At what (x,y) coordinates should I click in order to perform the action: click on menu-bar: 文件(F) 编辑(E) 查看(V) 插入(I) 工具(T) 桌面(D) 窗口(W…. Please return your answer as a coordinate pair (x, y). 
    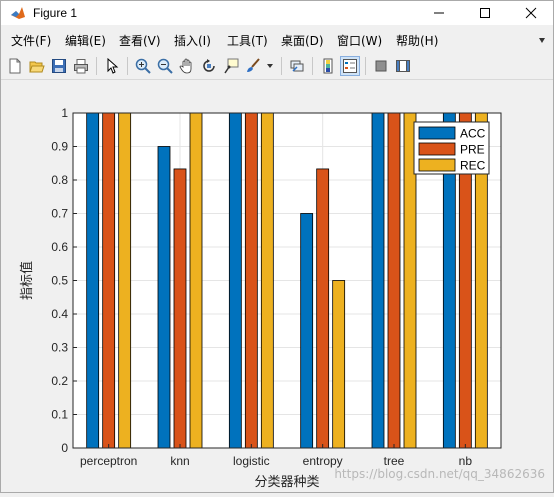
    Looking at the image, I should click on (277, 40).